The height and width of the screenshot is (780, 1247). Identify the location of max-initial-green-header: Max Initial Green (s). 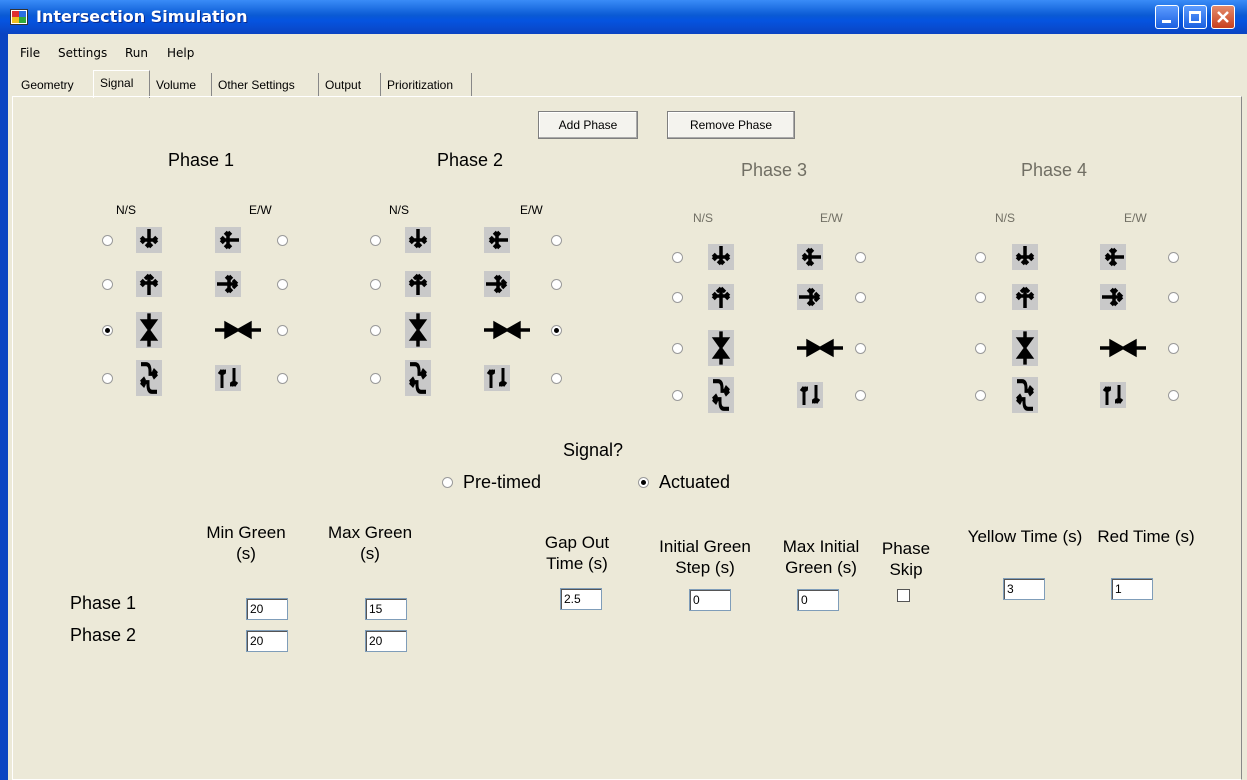
(821, 557).